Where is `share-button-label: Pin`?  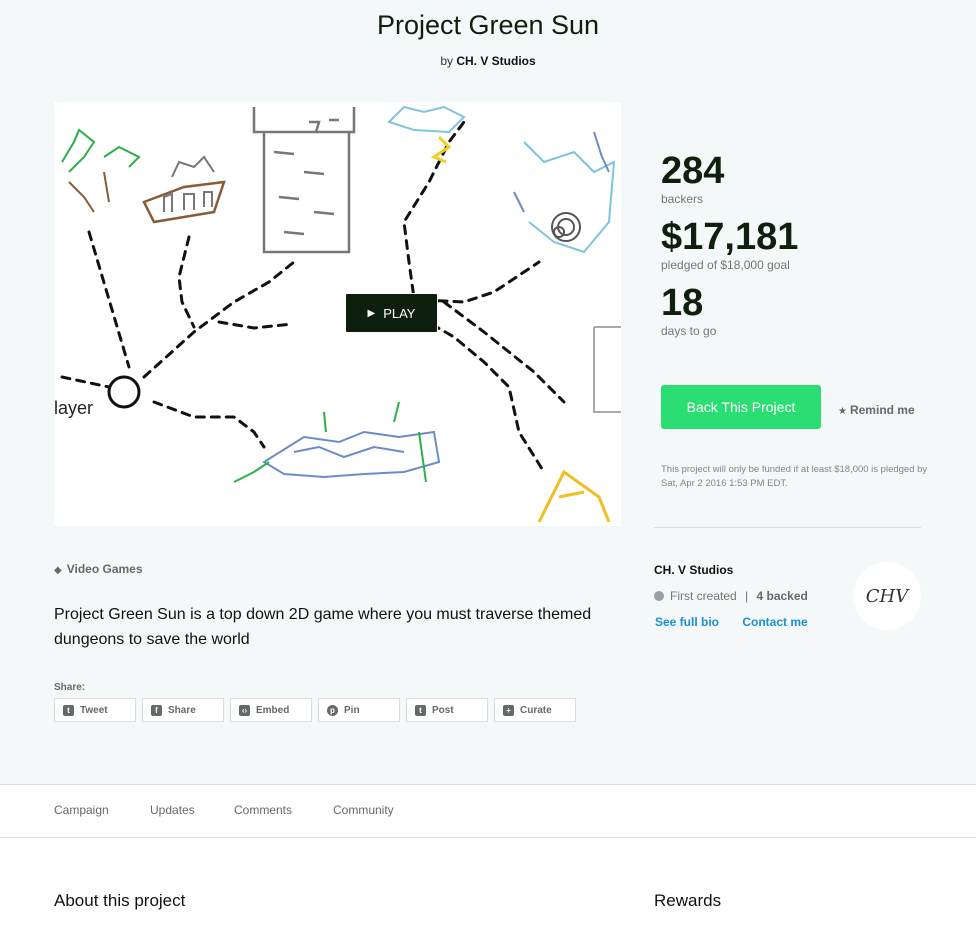
share-button-label: Pin is located at coordinates (352, 710).